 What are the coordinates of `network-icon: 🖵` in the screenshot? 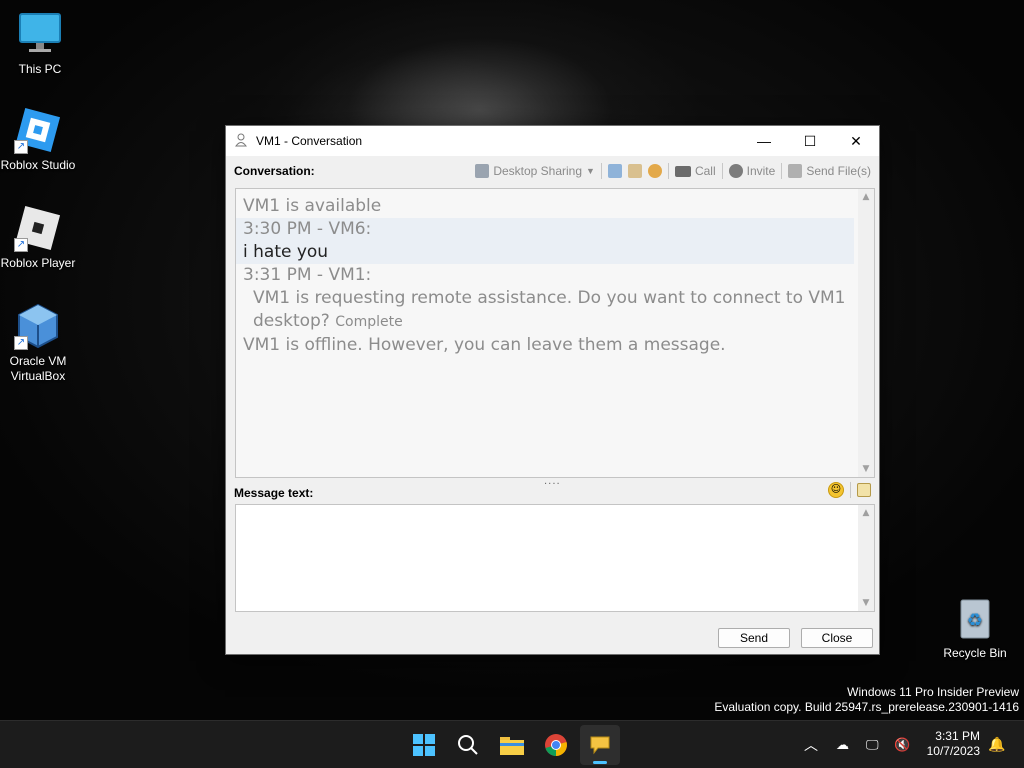 It's located at (872, 745).